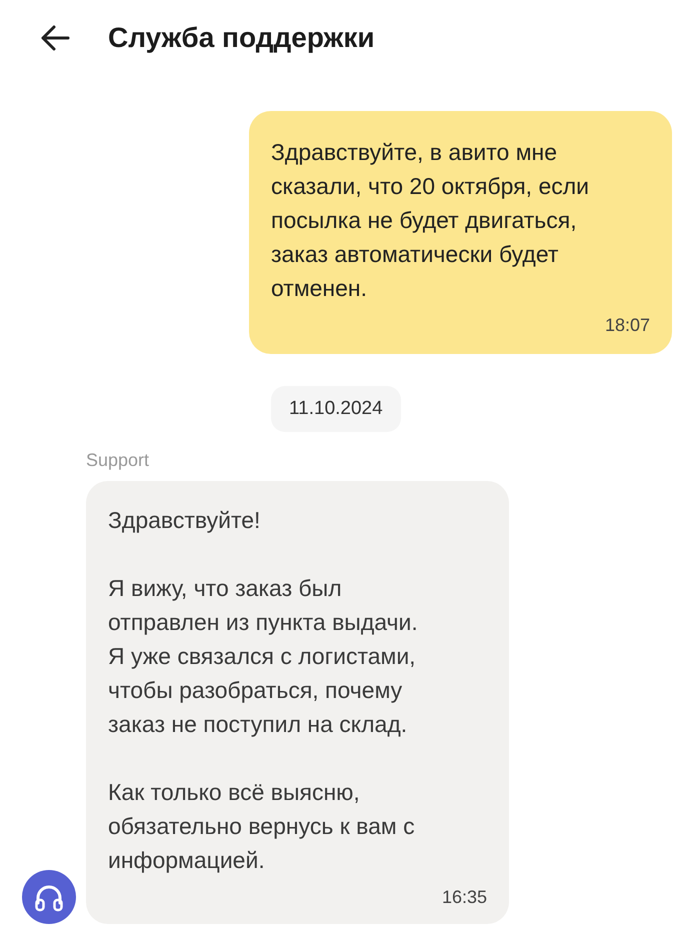  Describe the element at coordinates (185, 520) in the screenshot. I see `message-text: Здравствуйте!` at that location.